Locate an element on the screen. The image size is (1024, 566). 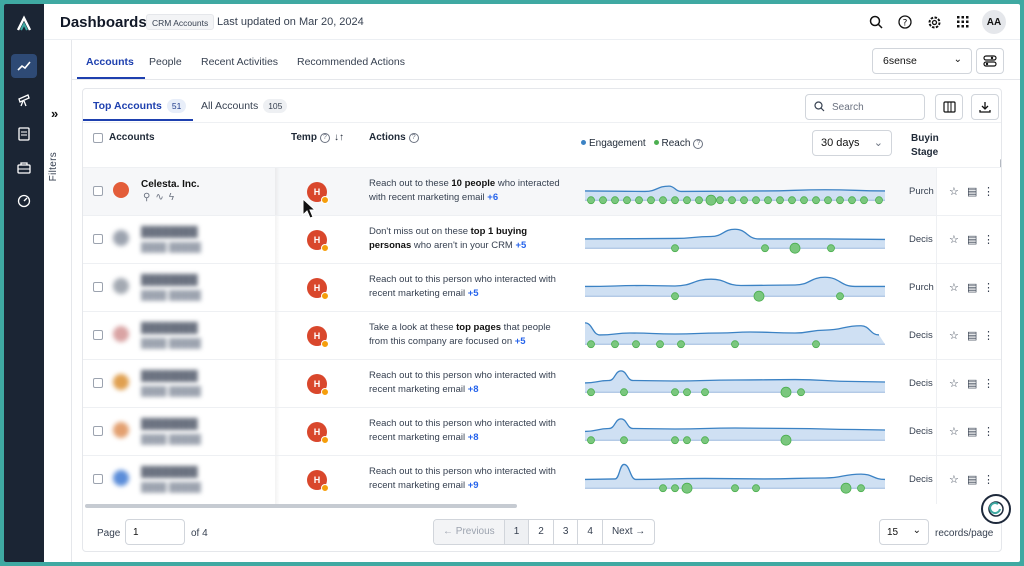
col-temp: Temp? ↓↑ is located at coordinates (317, 137).